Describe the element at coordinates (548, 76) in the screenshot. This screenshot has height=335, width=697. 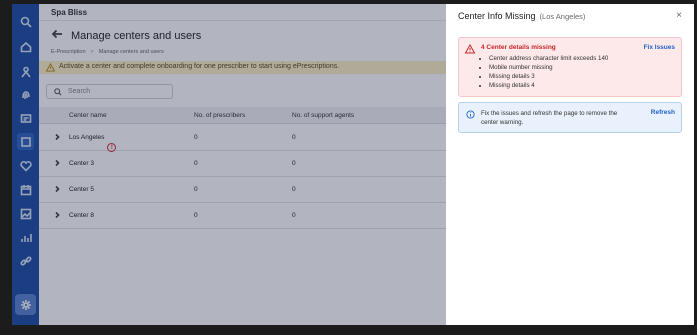
I see `list-item: Missing details 3` at that location.